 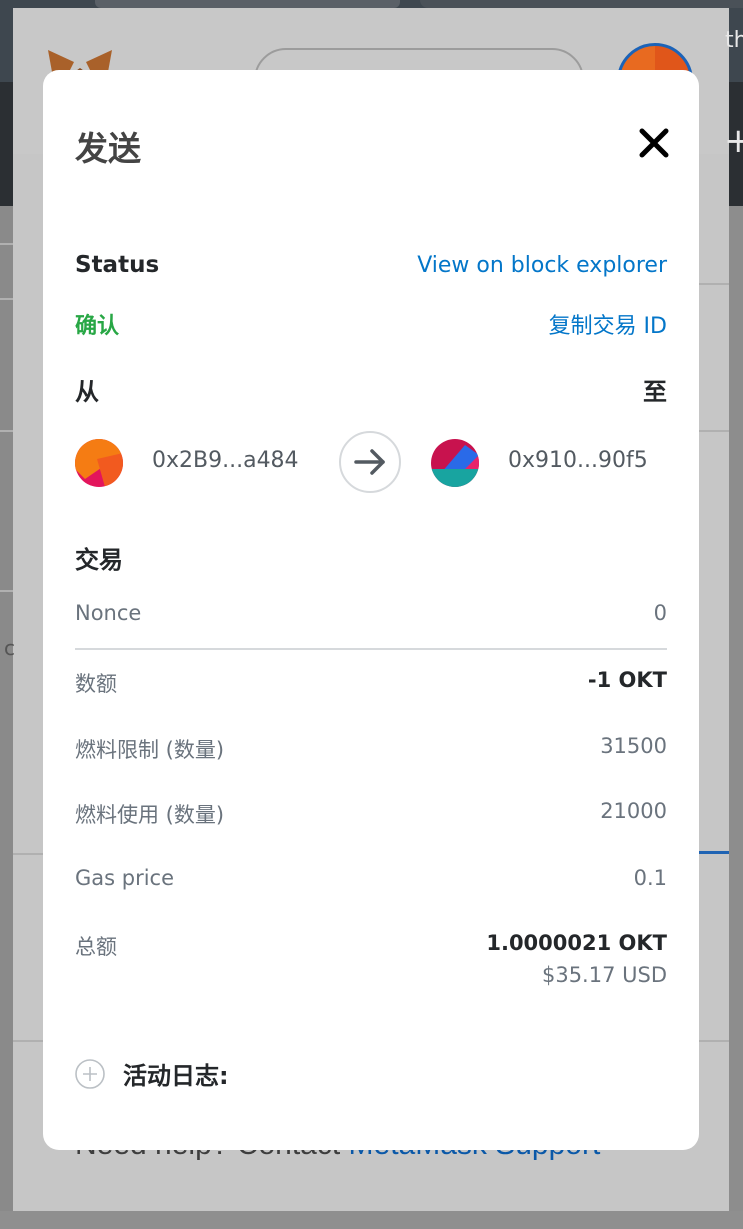 What do you see at coordinates (455, 463) in the screenshot?
I see `recipient-avatar` at bounding box center [455, 463].